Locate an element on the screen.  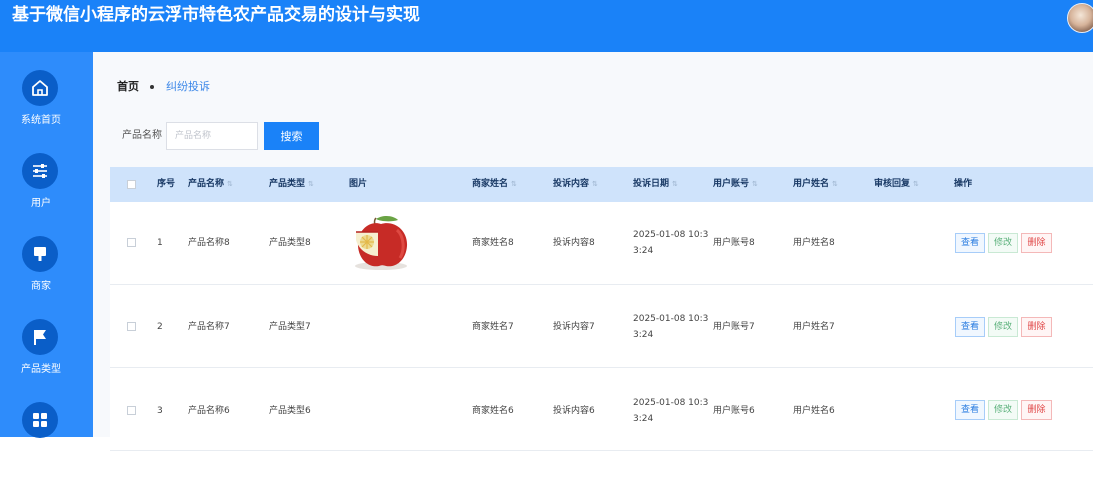
col-product-name: 产品名称 ⇅ is located at coordinates (210, 184).